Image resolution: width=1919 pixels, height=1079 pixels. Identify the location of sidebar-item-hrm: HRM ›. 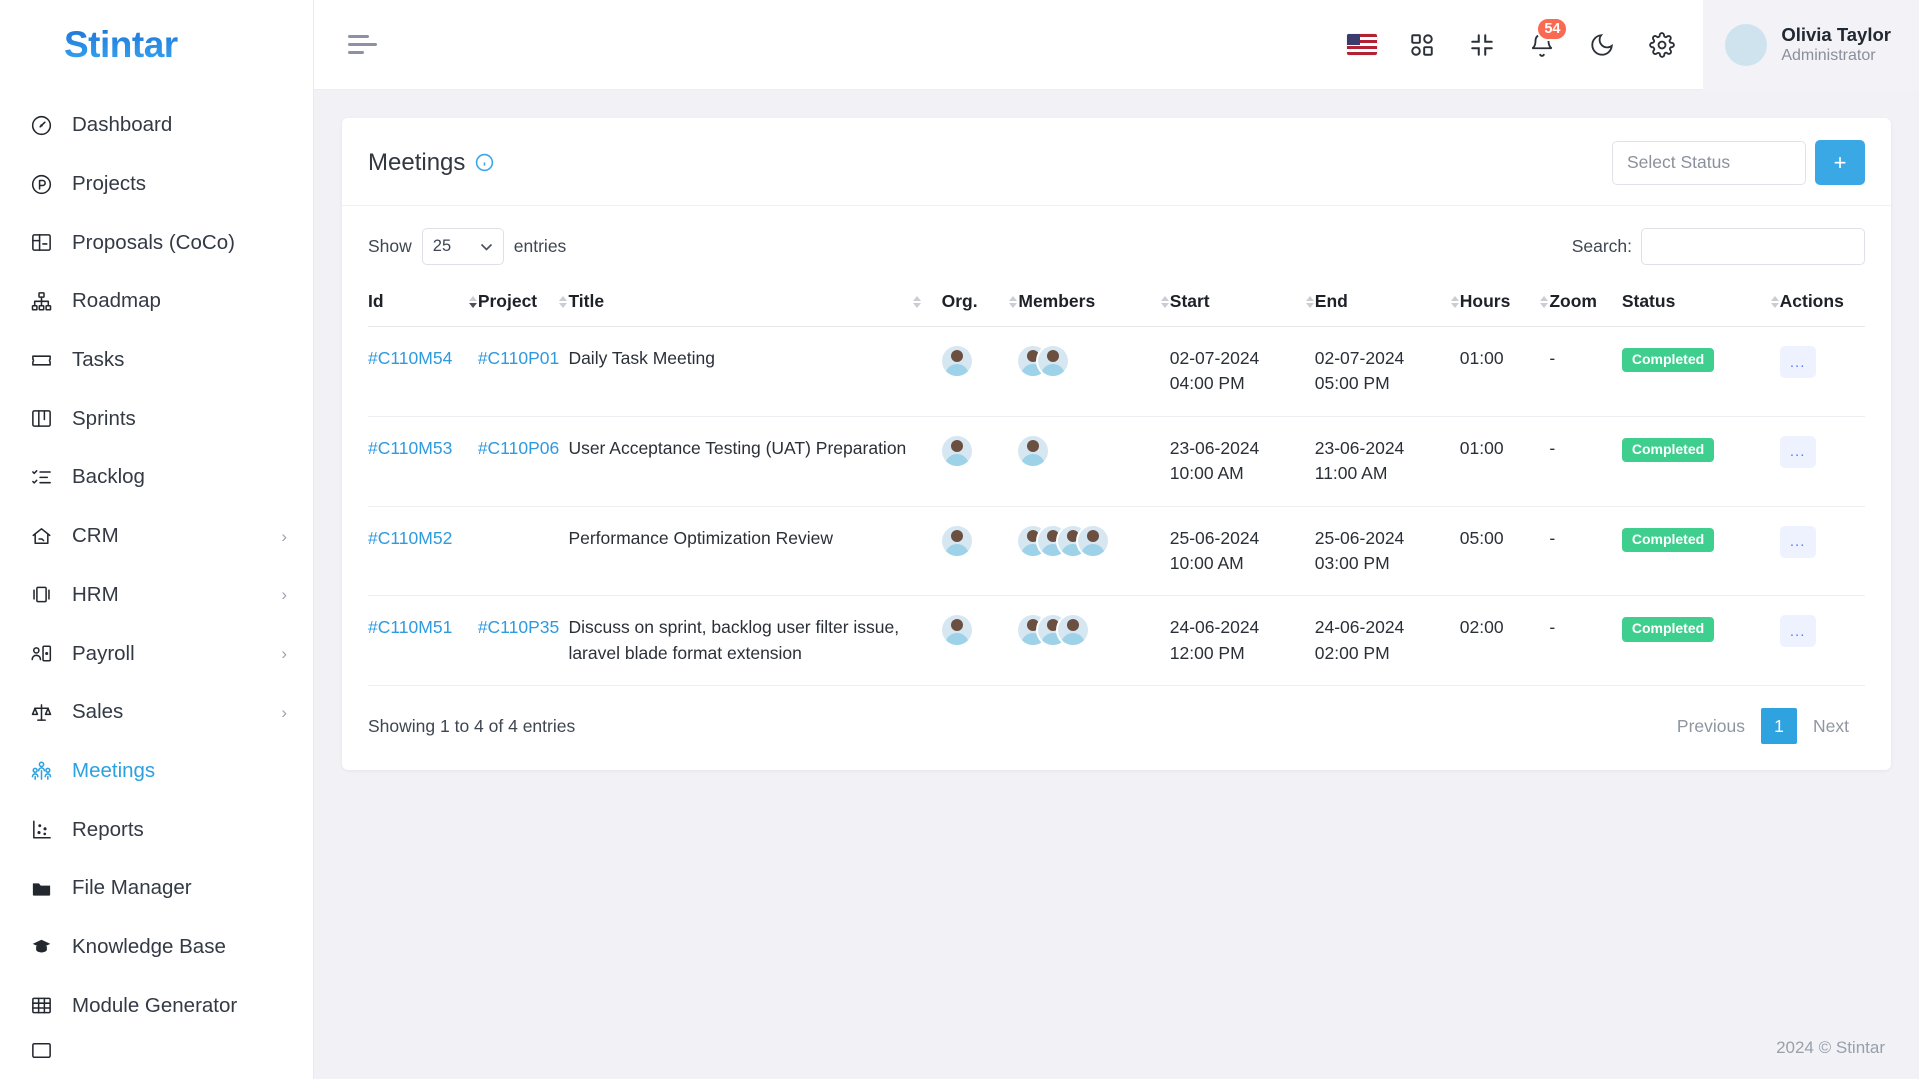
(156, 595).